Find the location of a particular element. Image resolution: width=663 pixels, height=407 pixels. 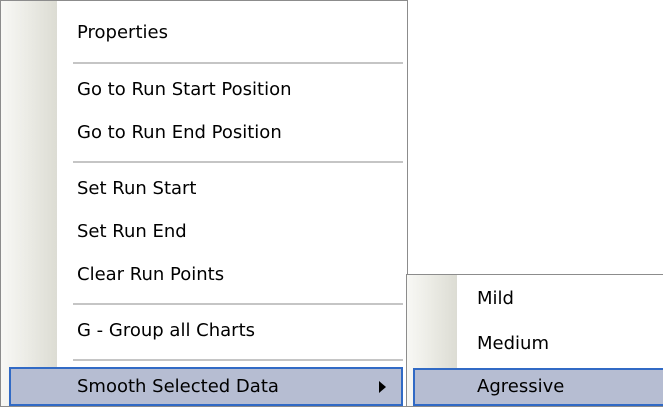

submenu-item-medium: Medium is located at coordinates (535, 344).